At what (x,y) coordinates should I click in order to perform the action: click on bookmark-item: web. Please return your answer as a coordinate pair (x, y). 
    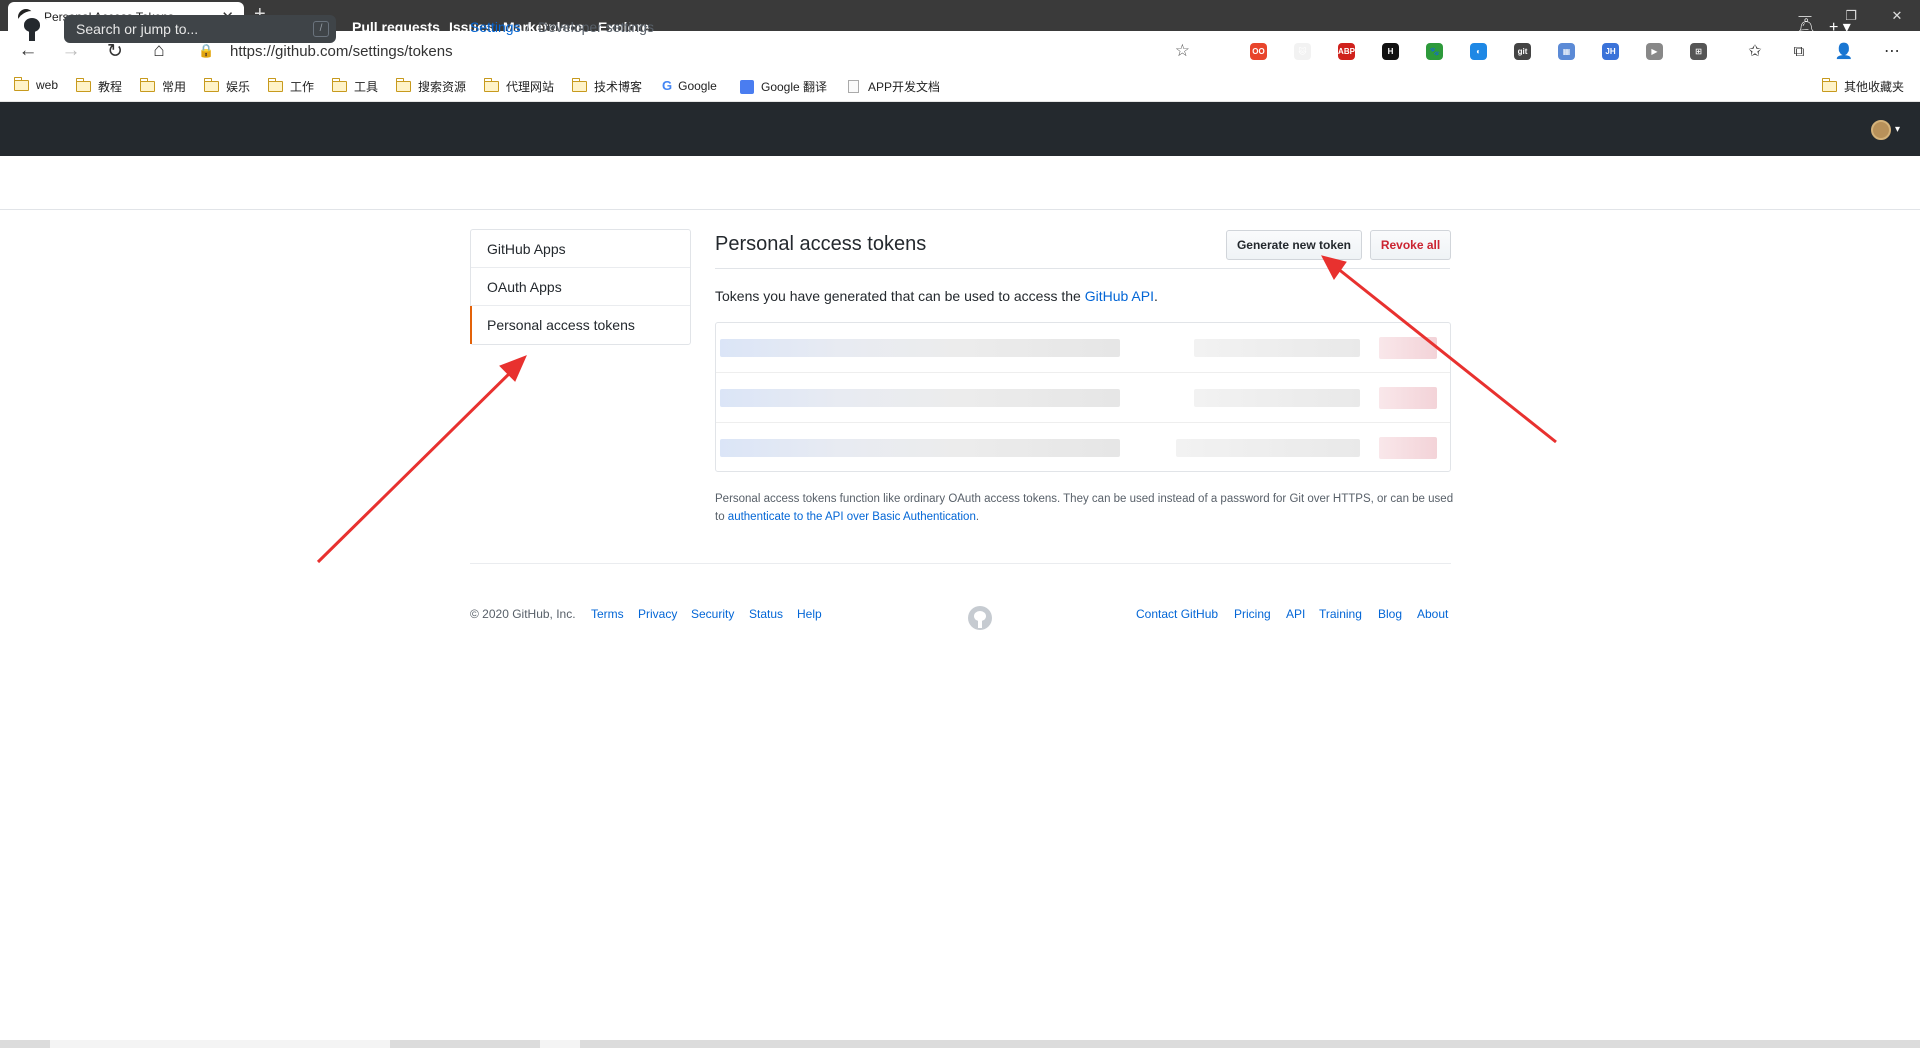
    Looking at the image, I should click on (36, 84).